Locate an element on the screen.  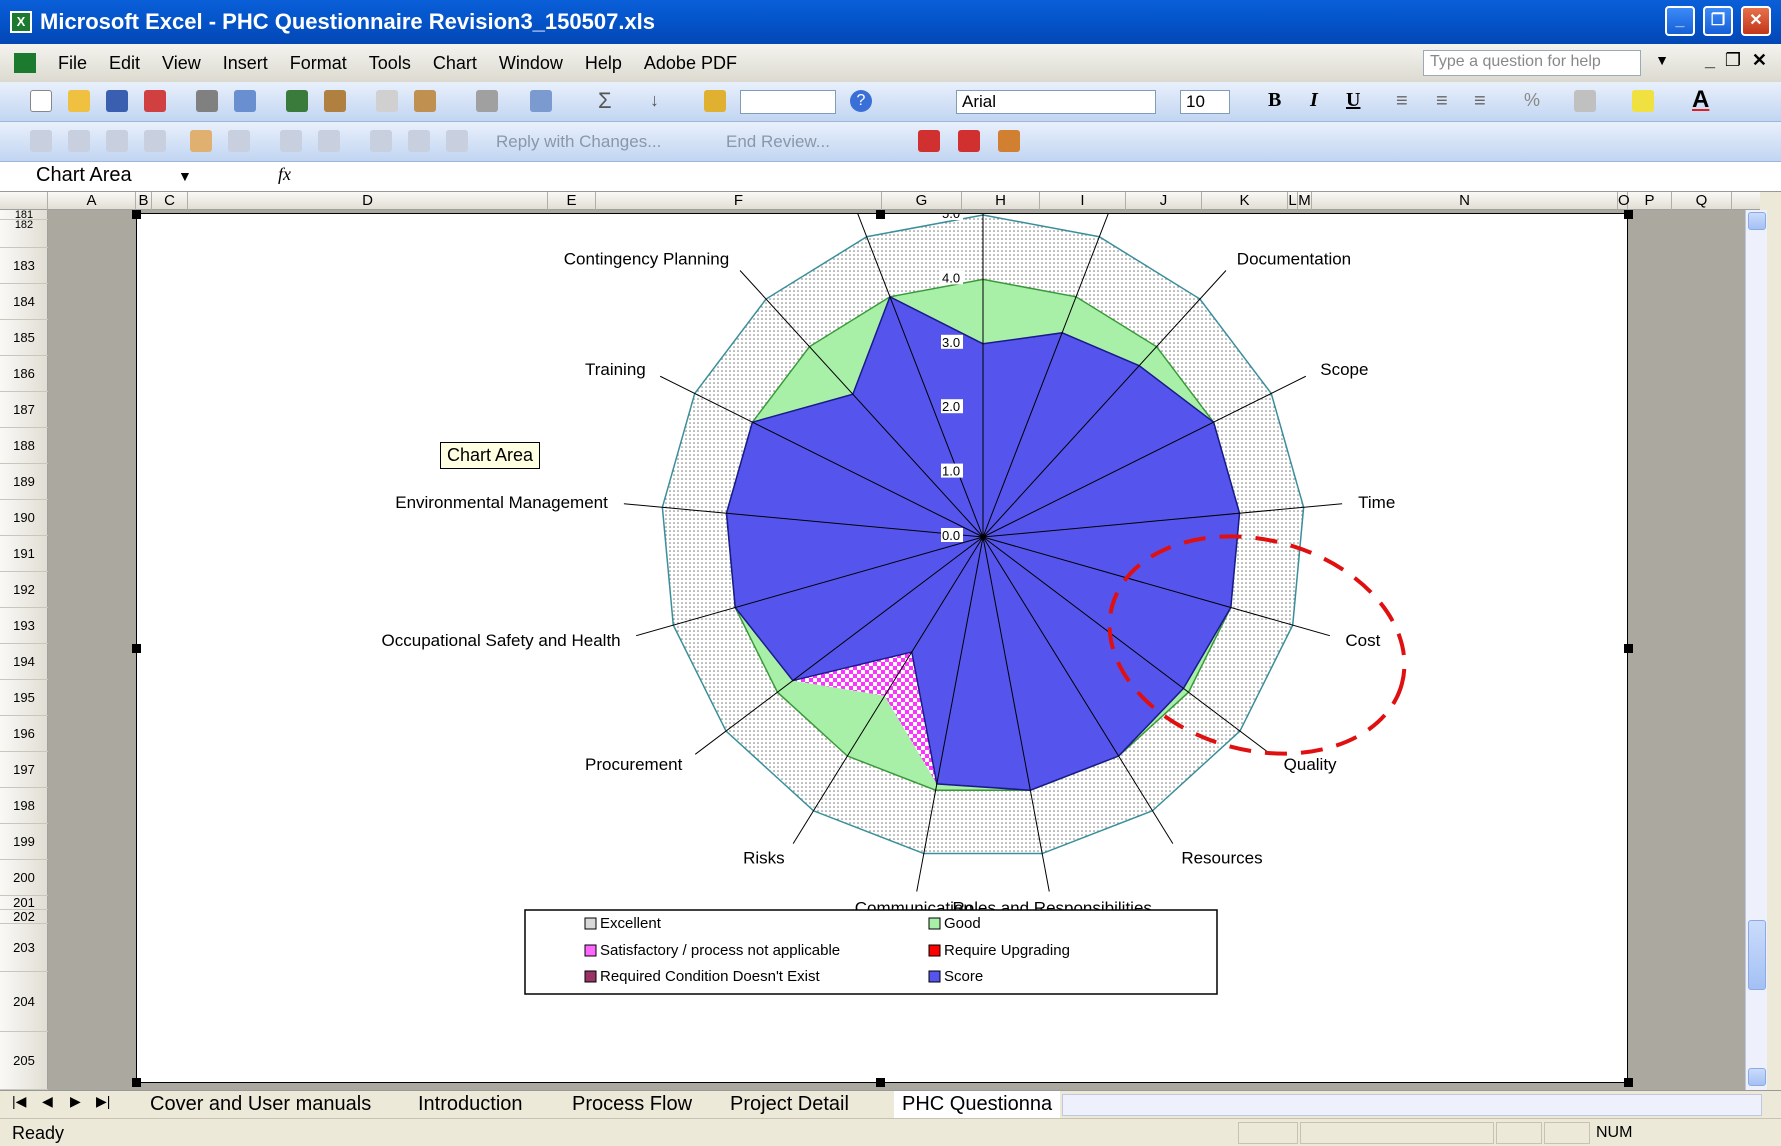
fx-icon: fx is located at coordinates (284, 174).